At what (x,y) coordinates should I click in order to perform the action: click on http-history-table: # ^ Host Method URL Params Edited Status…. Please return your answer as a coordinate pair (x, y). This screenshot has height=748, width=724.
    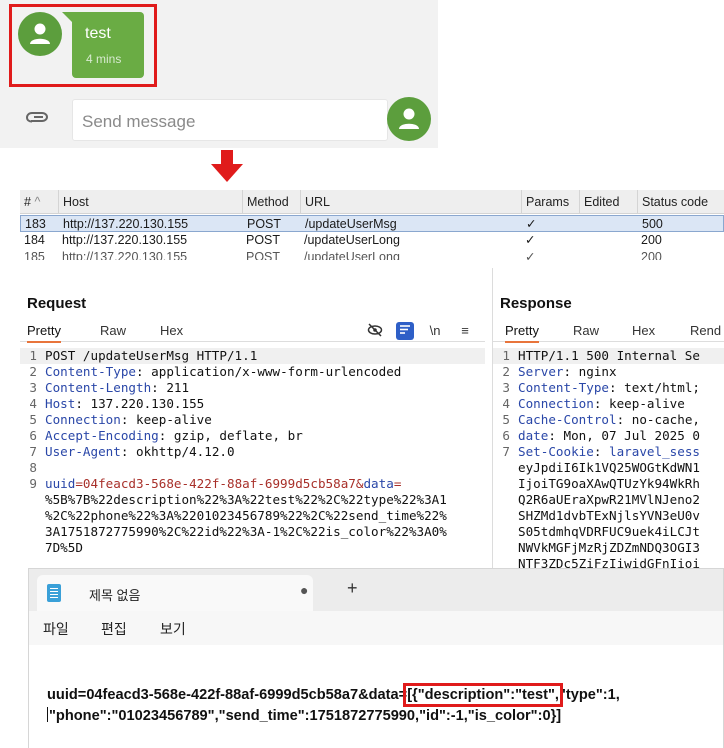
    Looking at the image, I should click on (372, 225).